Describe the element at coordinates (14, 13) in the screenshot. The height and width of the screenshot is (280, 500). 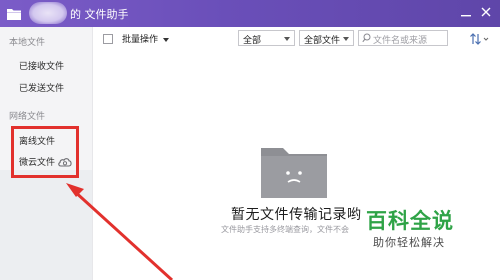
I see `folder-icon` at that location.